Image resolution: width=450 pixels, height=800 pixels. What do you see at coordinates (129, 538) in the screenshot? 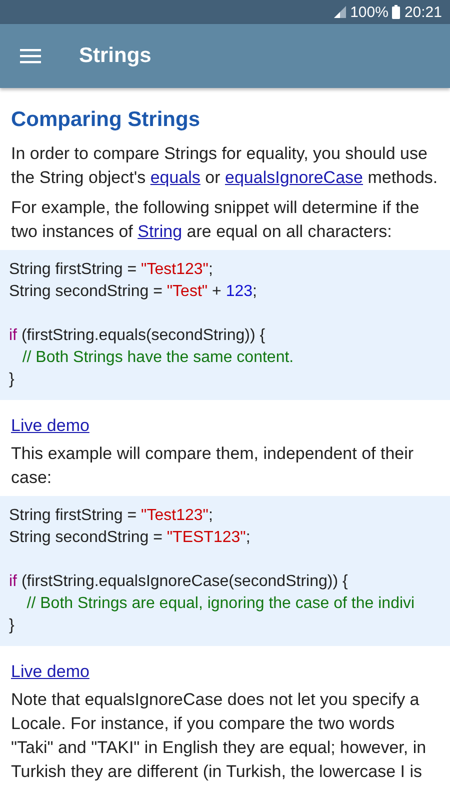
I see `code-line: String secondString = "TEST123";` at bounding box center [129, 538].